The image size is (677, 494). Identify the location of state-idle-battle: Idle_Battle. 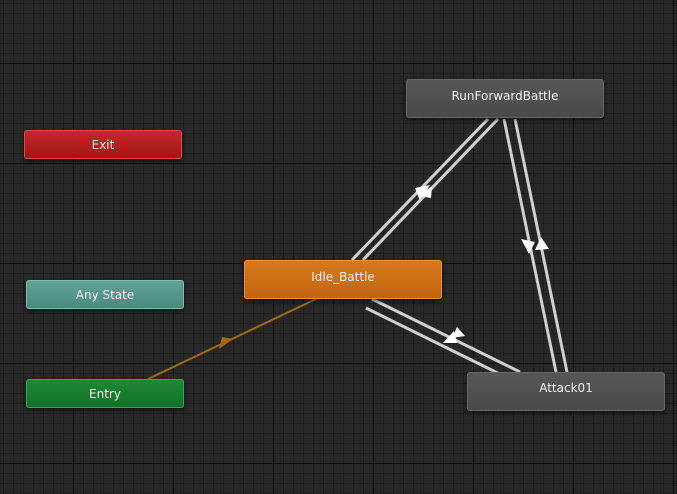
(343, 279).